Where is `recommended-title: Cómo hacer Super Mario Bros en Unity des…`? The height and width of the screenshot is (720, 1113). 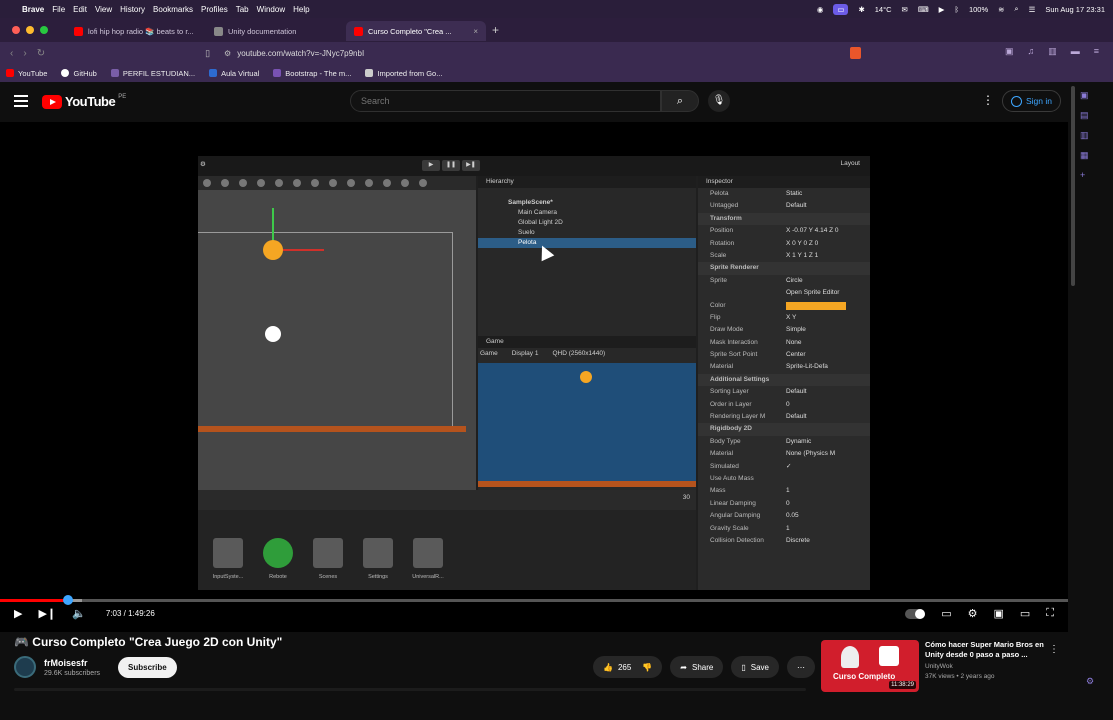 recommended-title: Cómo hacer Super Mario Bros en Unity des… is located at coordinates (986, 650).